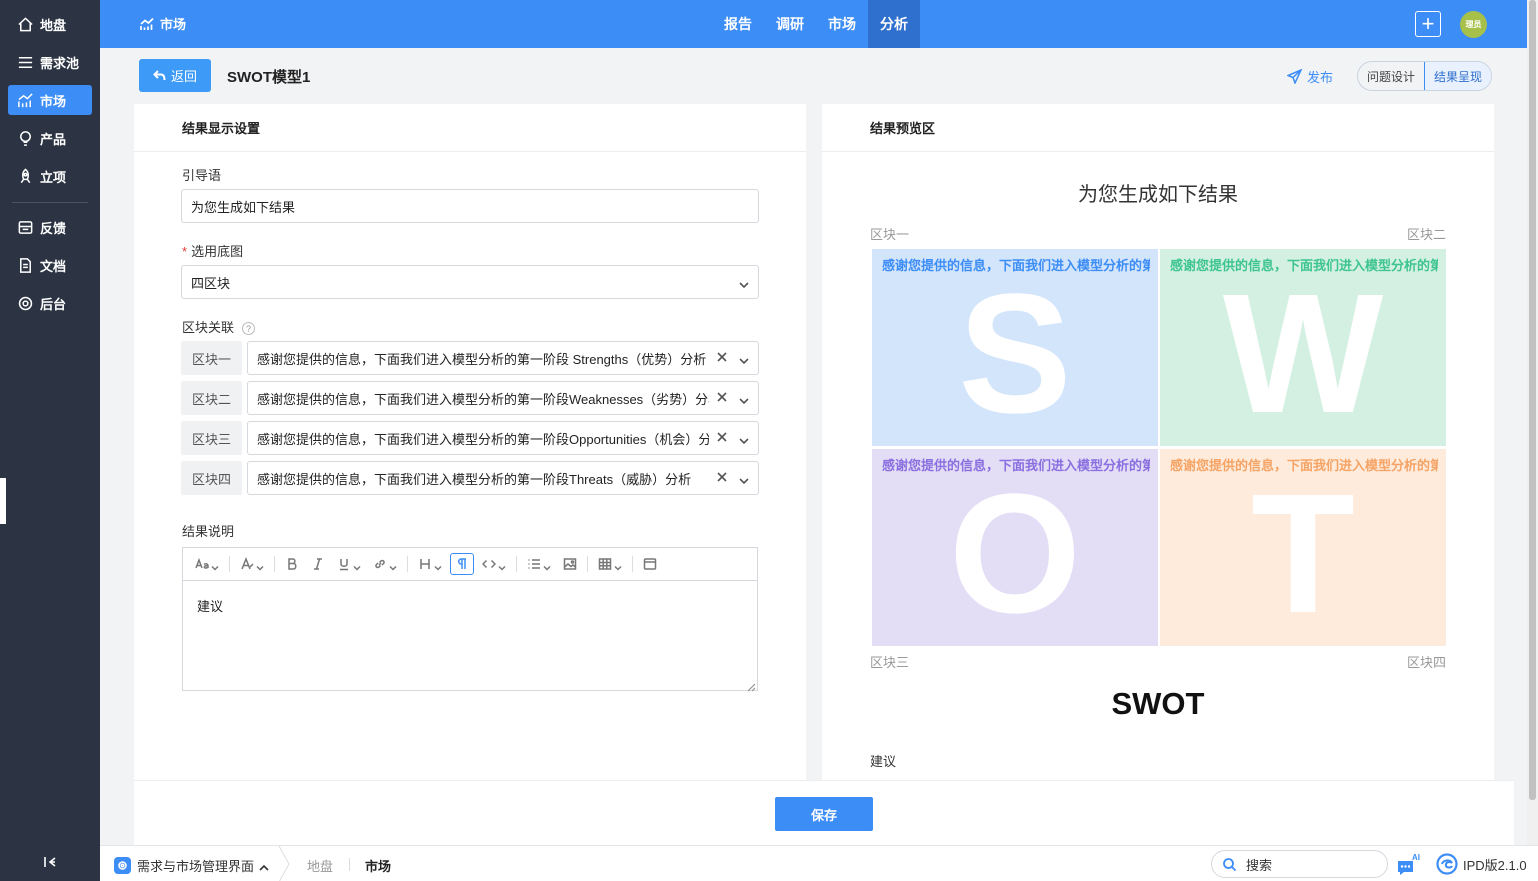 The image size is (1538, 881). I want to click on block-select-value: 感谢您提供的信息，下面我们进入模型分析的第一阶段Threats（威胁）分析, so click(474, 479).